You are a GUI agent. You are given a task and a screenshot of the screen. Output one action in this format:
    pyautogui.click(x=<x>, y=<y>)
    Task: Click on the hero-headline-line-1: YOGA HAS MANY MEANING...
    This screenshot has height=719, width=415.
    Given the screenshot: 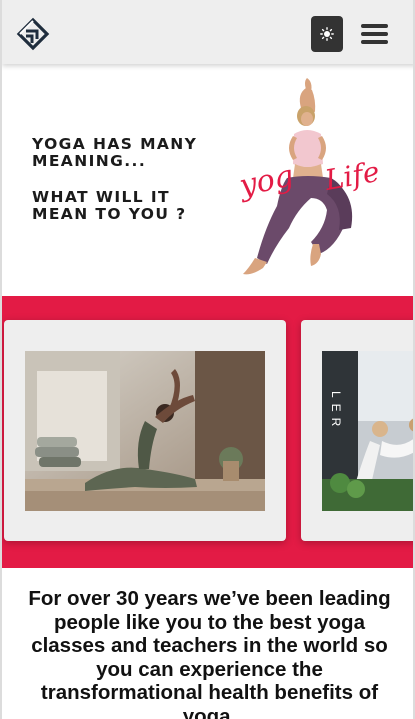 What is the action you would take?
    pyautogui.click(x=115, y=152)
    